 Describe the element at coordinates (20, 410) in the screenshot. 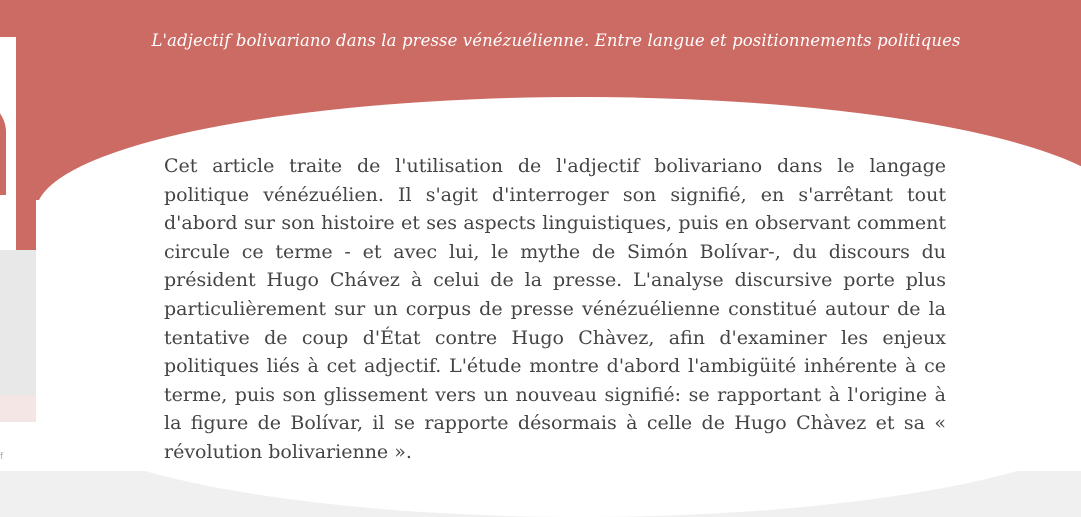

I see `left-sidebar-pink-band` at that location.